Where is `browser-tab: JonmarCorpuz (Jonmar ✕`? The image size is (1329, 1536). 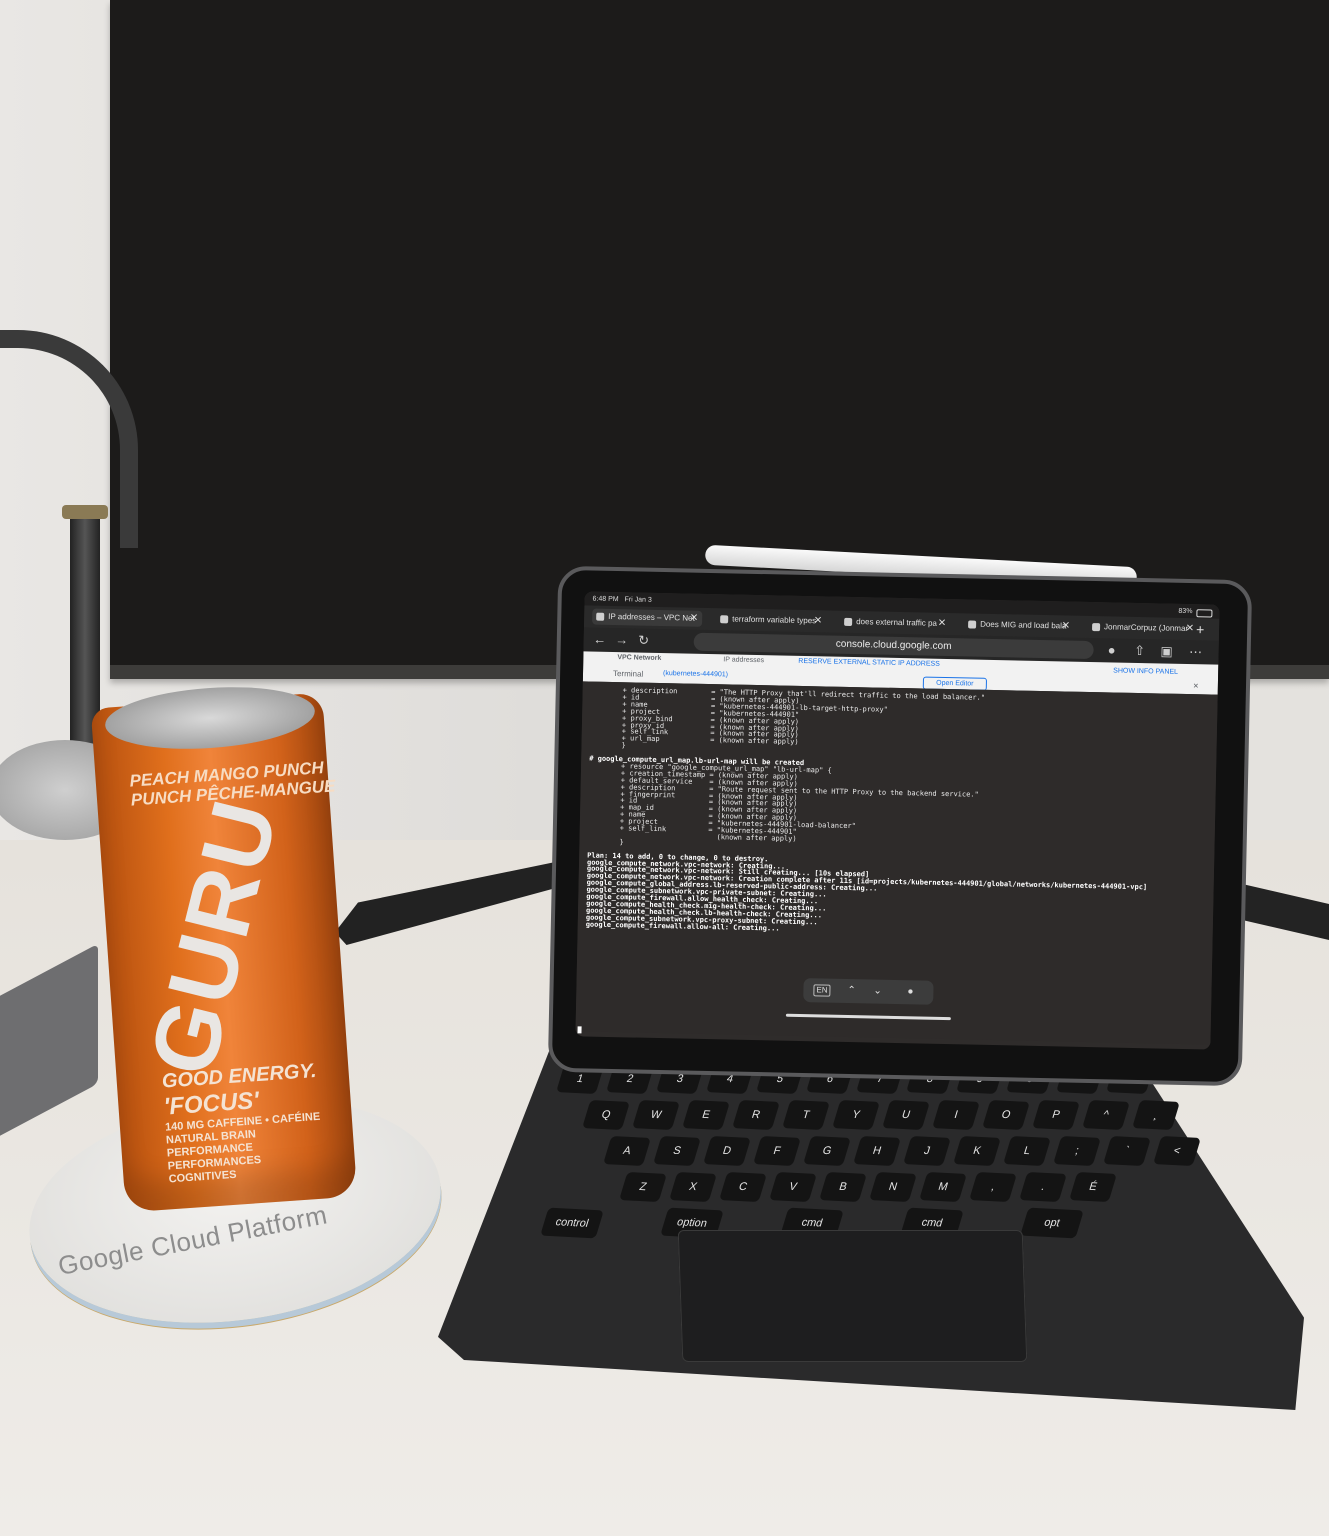 browser-tab: JonmarCorpuz (Jonmar ✕ is located at coordinates (1143, 628).